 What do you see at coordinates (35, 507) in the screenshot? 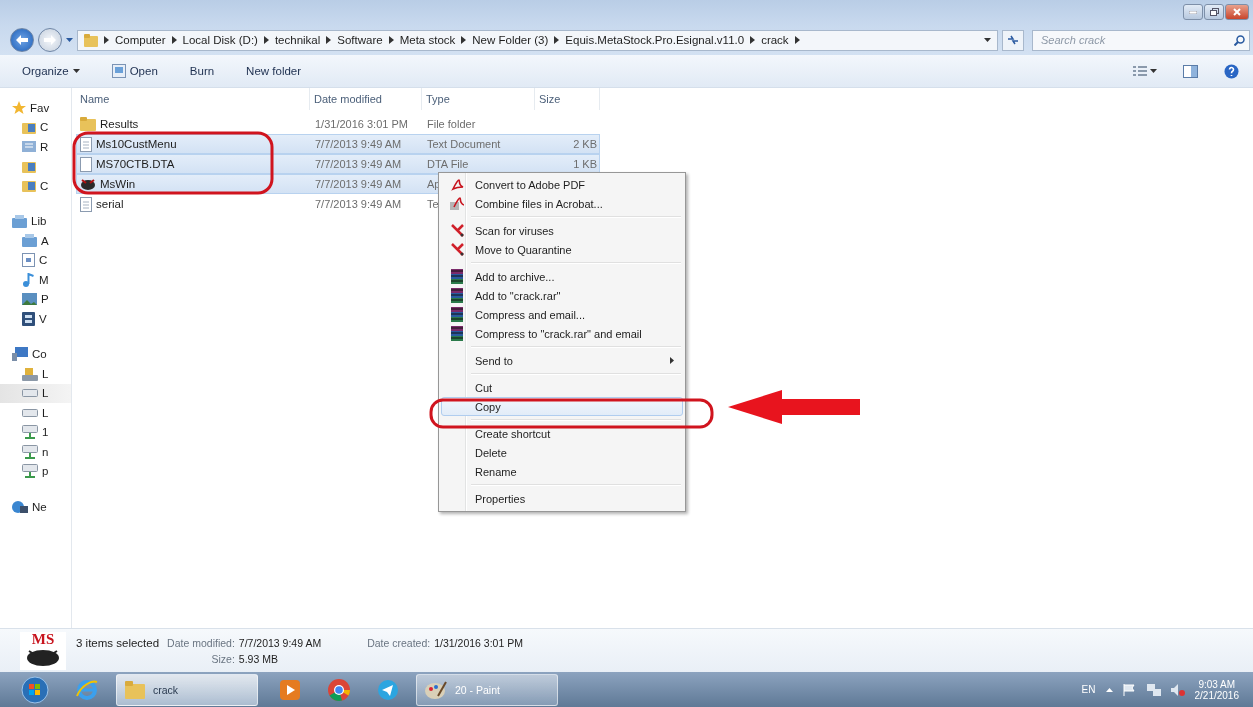
I see `sidebar-item: Ne` at bounding box center [35, 507].